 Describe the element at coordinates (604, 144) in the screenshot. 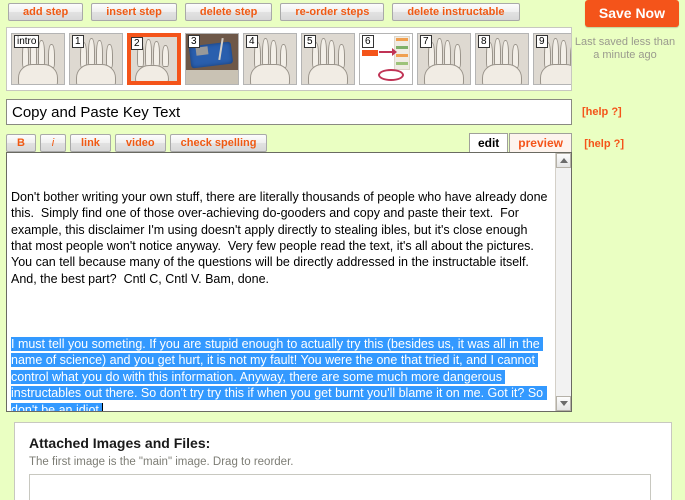

I see `editor-help-link: [help ?]` at that location.